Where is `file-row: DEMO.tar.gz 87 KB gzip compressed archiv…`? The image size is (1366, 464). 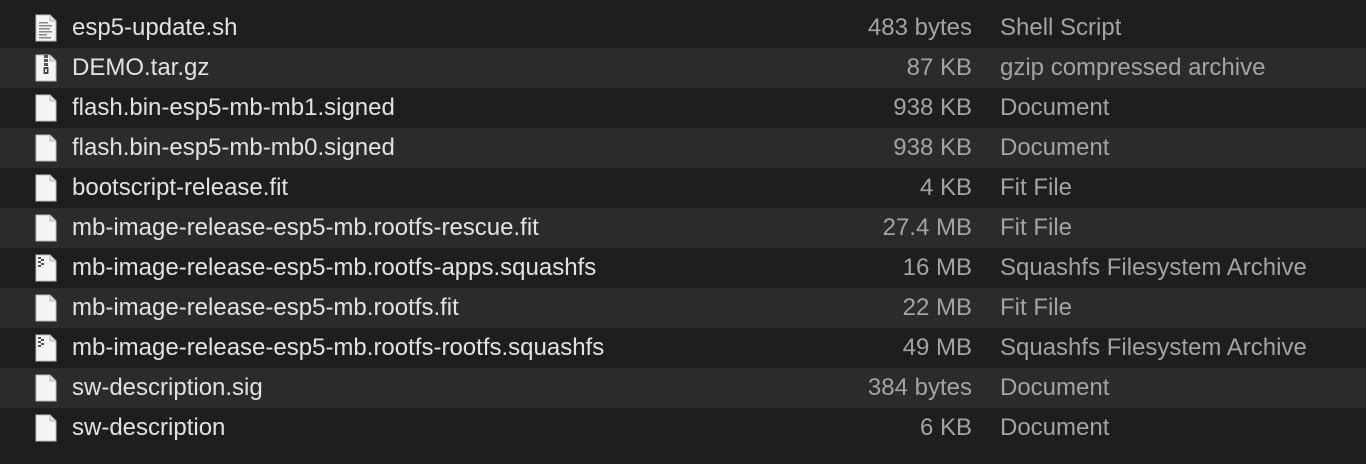 file-row: DEMO.tar.gz 87 KB gzip compressed archiv… is located at coordinates (683, 68).